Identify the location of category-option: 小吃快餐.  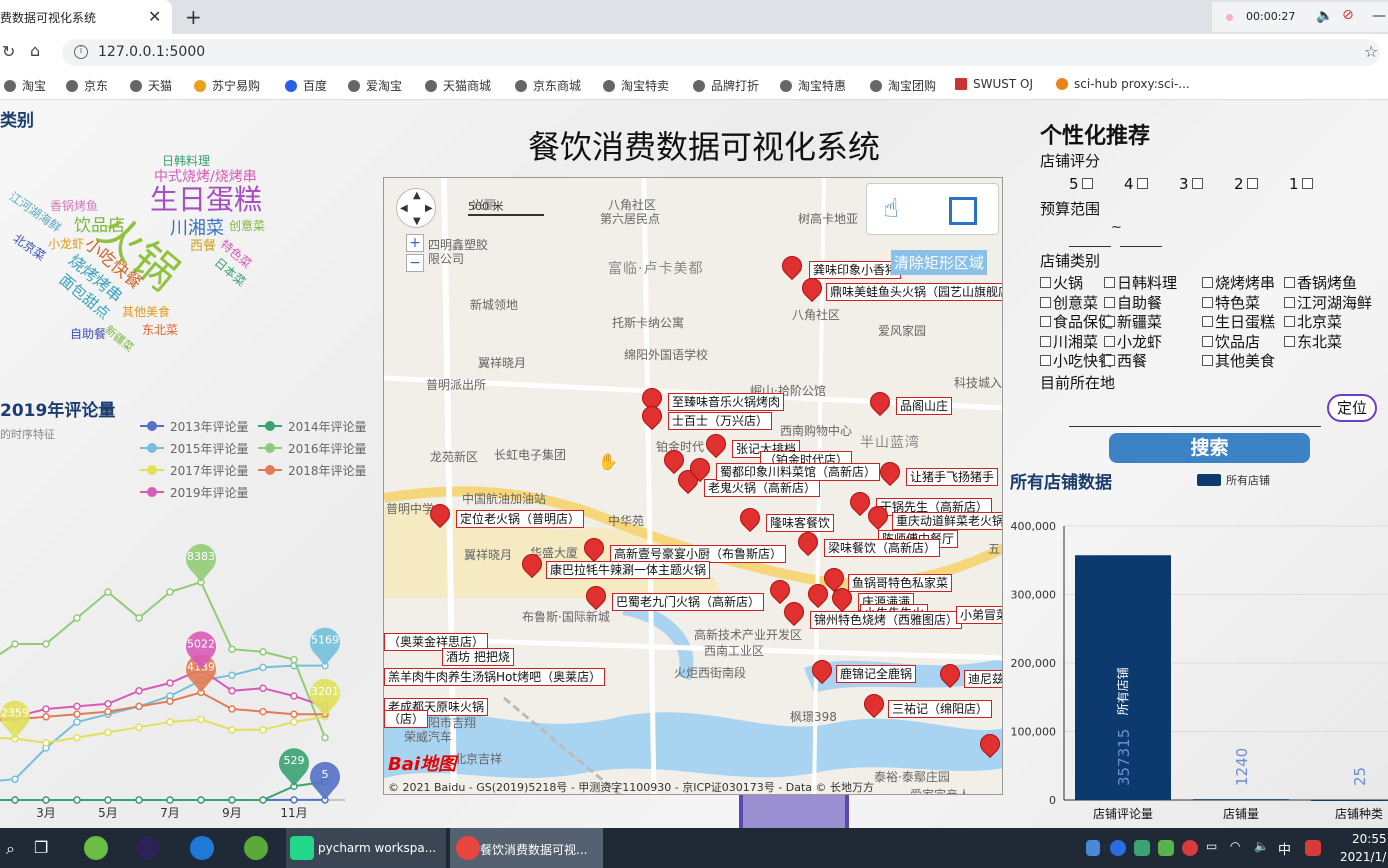
(1076, 360).